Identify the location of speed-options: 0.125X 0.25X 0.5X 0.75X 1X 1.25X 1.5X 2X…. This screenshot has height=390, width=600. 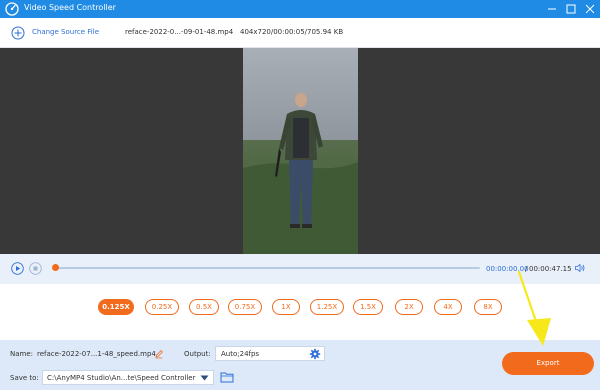
(300, 312).